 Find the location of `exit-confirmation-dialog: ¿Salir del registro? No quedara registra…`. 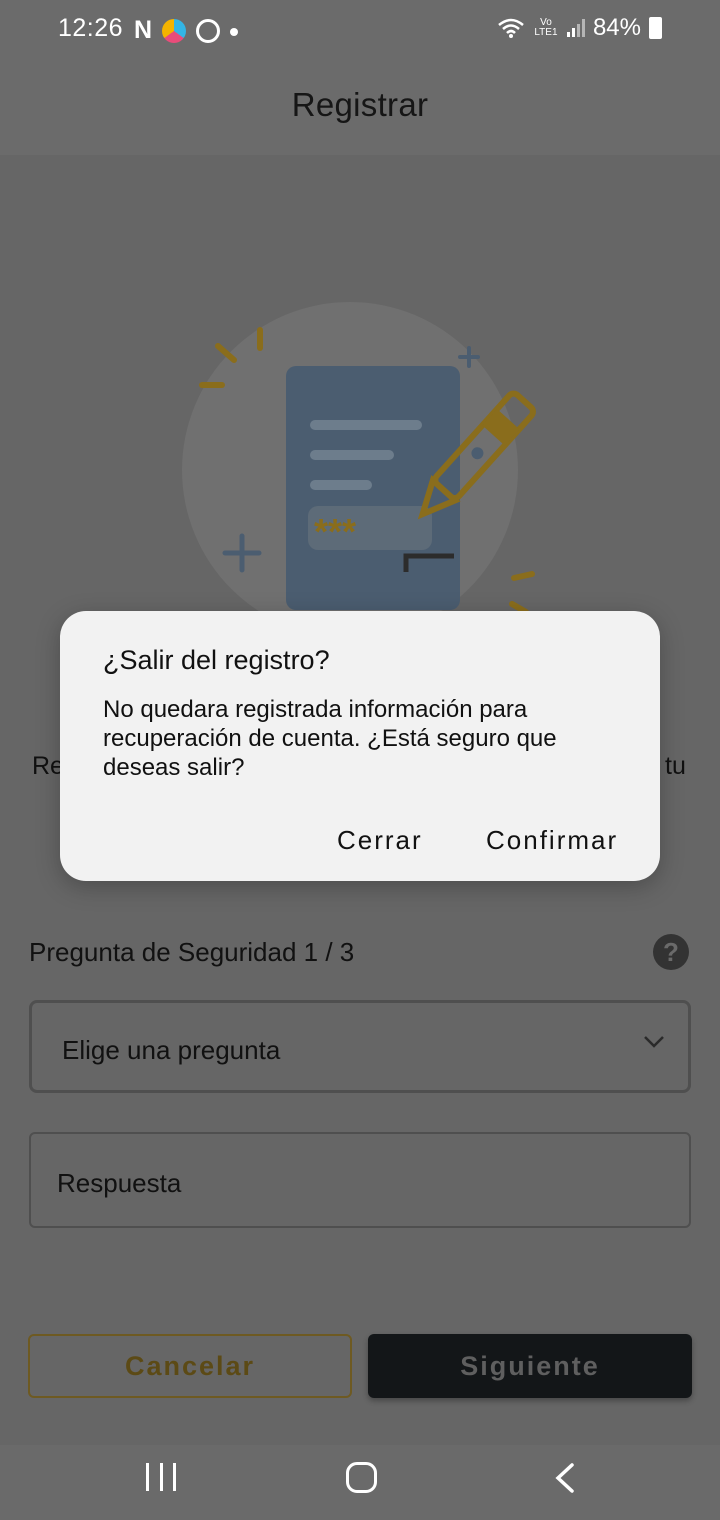

exit-confirmation-dialog: ¿Salir del registro? No quedara registra… is located at coordinates (360, 746).